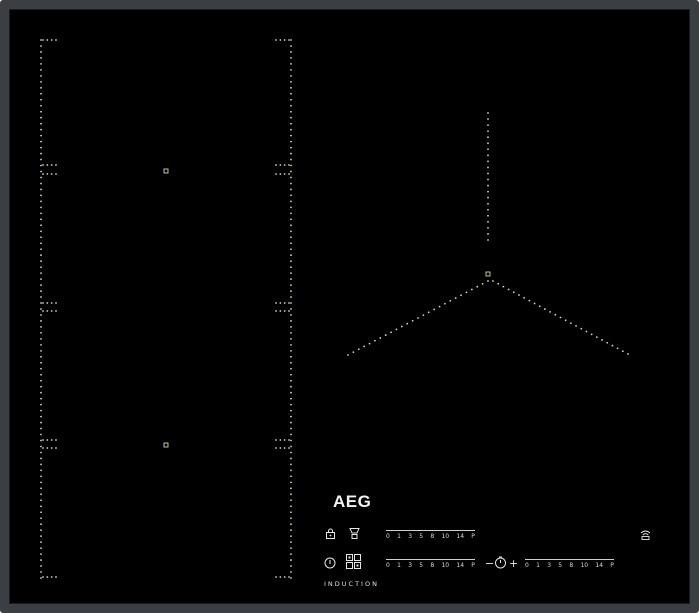 The image size is (699, 613). I want to click on induction-label: INDUCTION, so click(351, 584).